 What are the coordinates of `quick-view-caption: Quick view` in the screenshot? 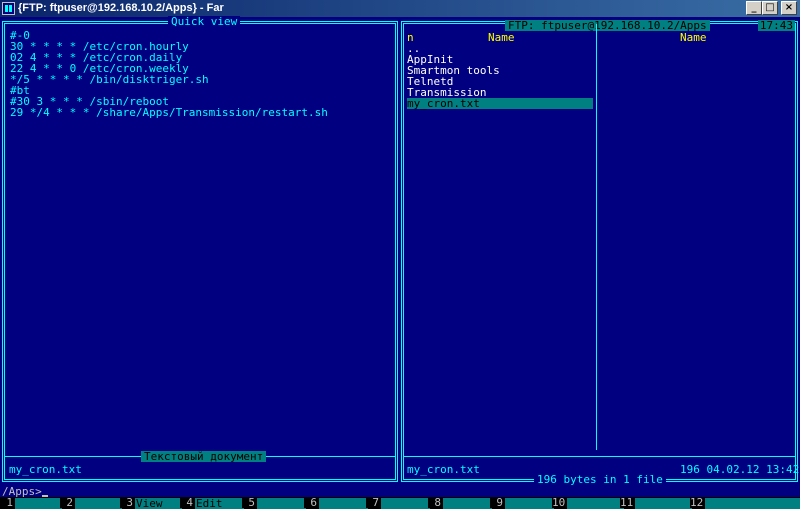 It's located at (204, 21).